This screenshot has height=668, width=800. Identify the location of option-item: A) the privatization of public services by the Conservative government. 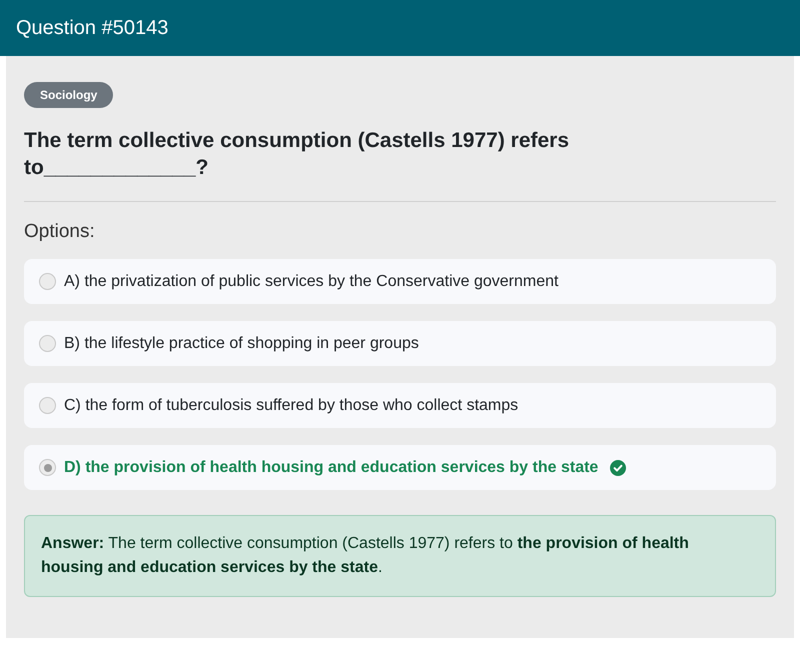
(400, 281).